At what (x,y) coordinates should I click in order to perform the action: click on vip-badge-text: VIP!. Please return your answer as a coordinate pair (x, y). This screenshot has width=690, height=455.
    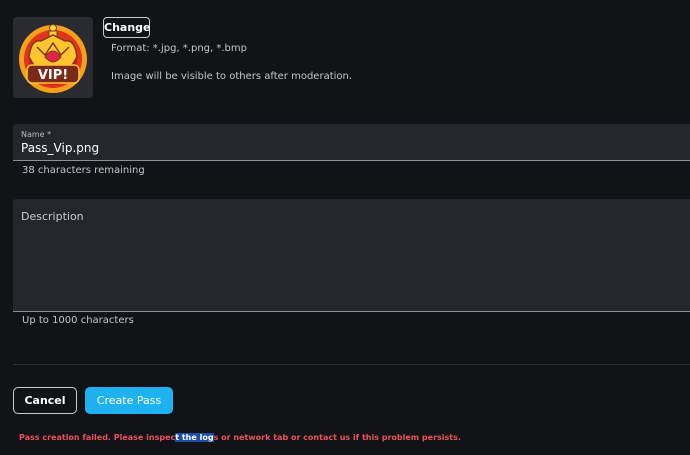
    Looking at the image, I should click on (53, 75).